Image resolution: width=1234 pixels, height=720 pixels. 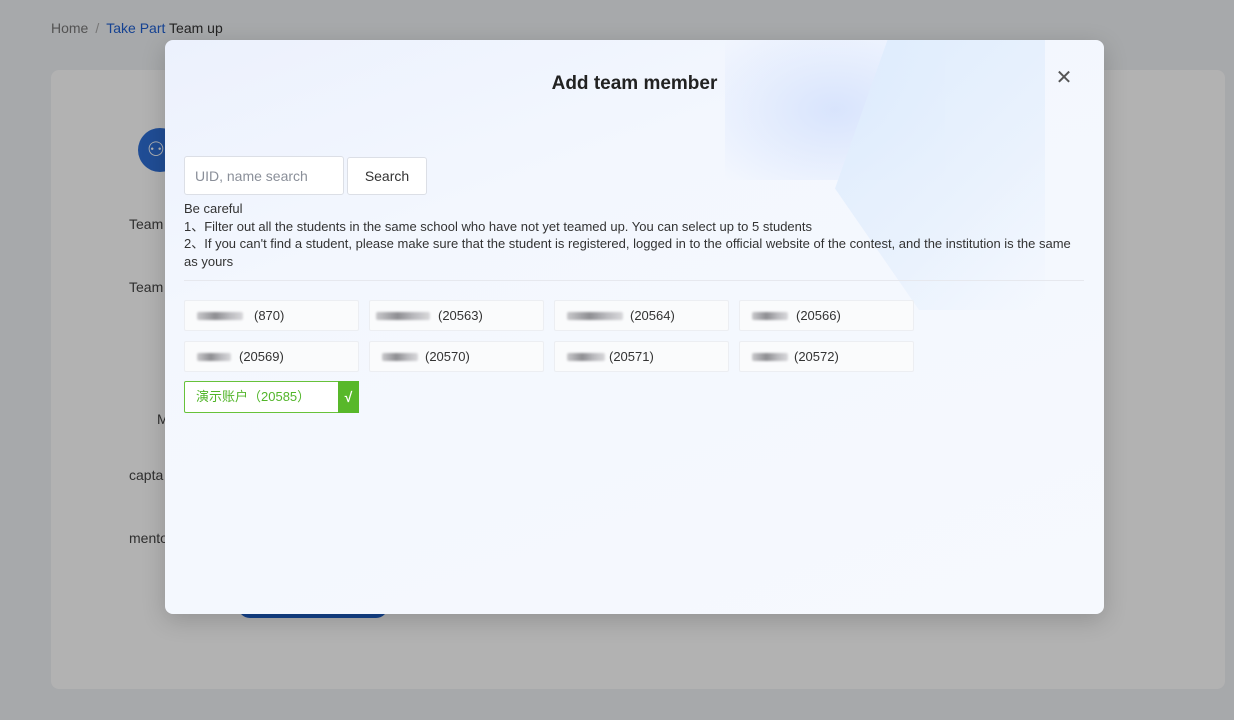 I want to click on close-icon: ✕, so click(x=1064, y=78).